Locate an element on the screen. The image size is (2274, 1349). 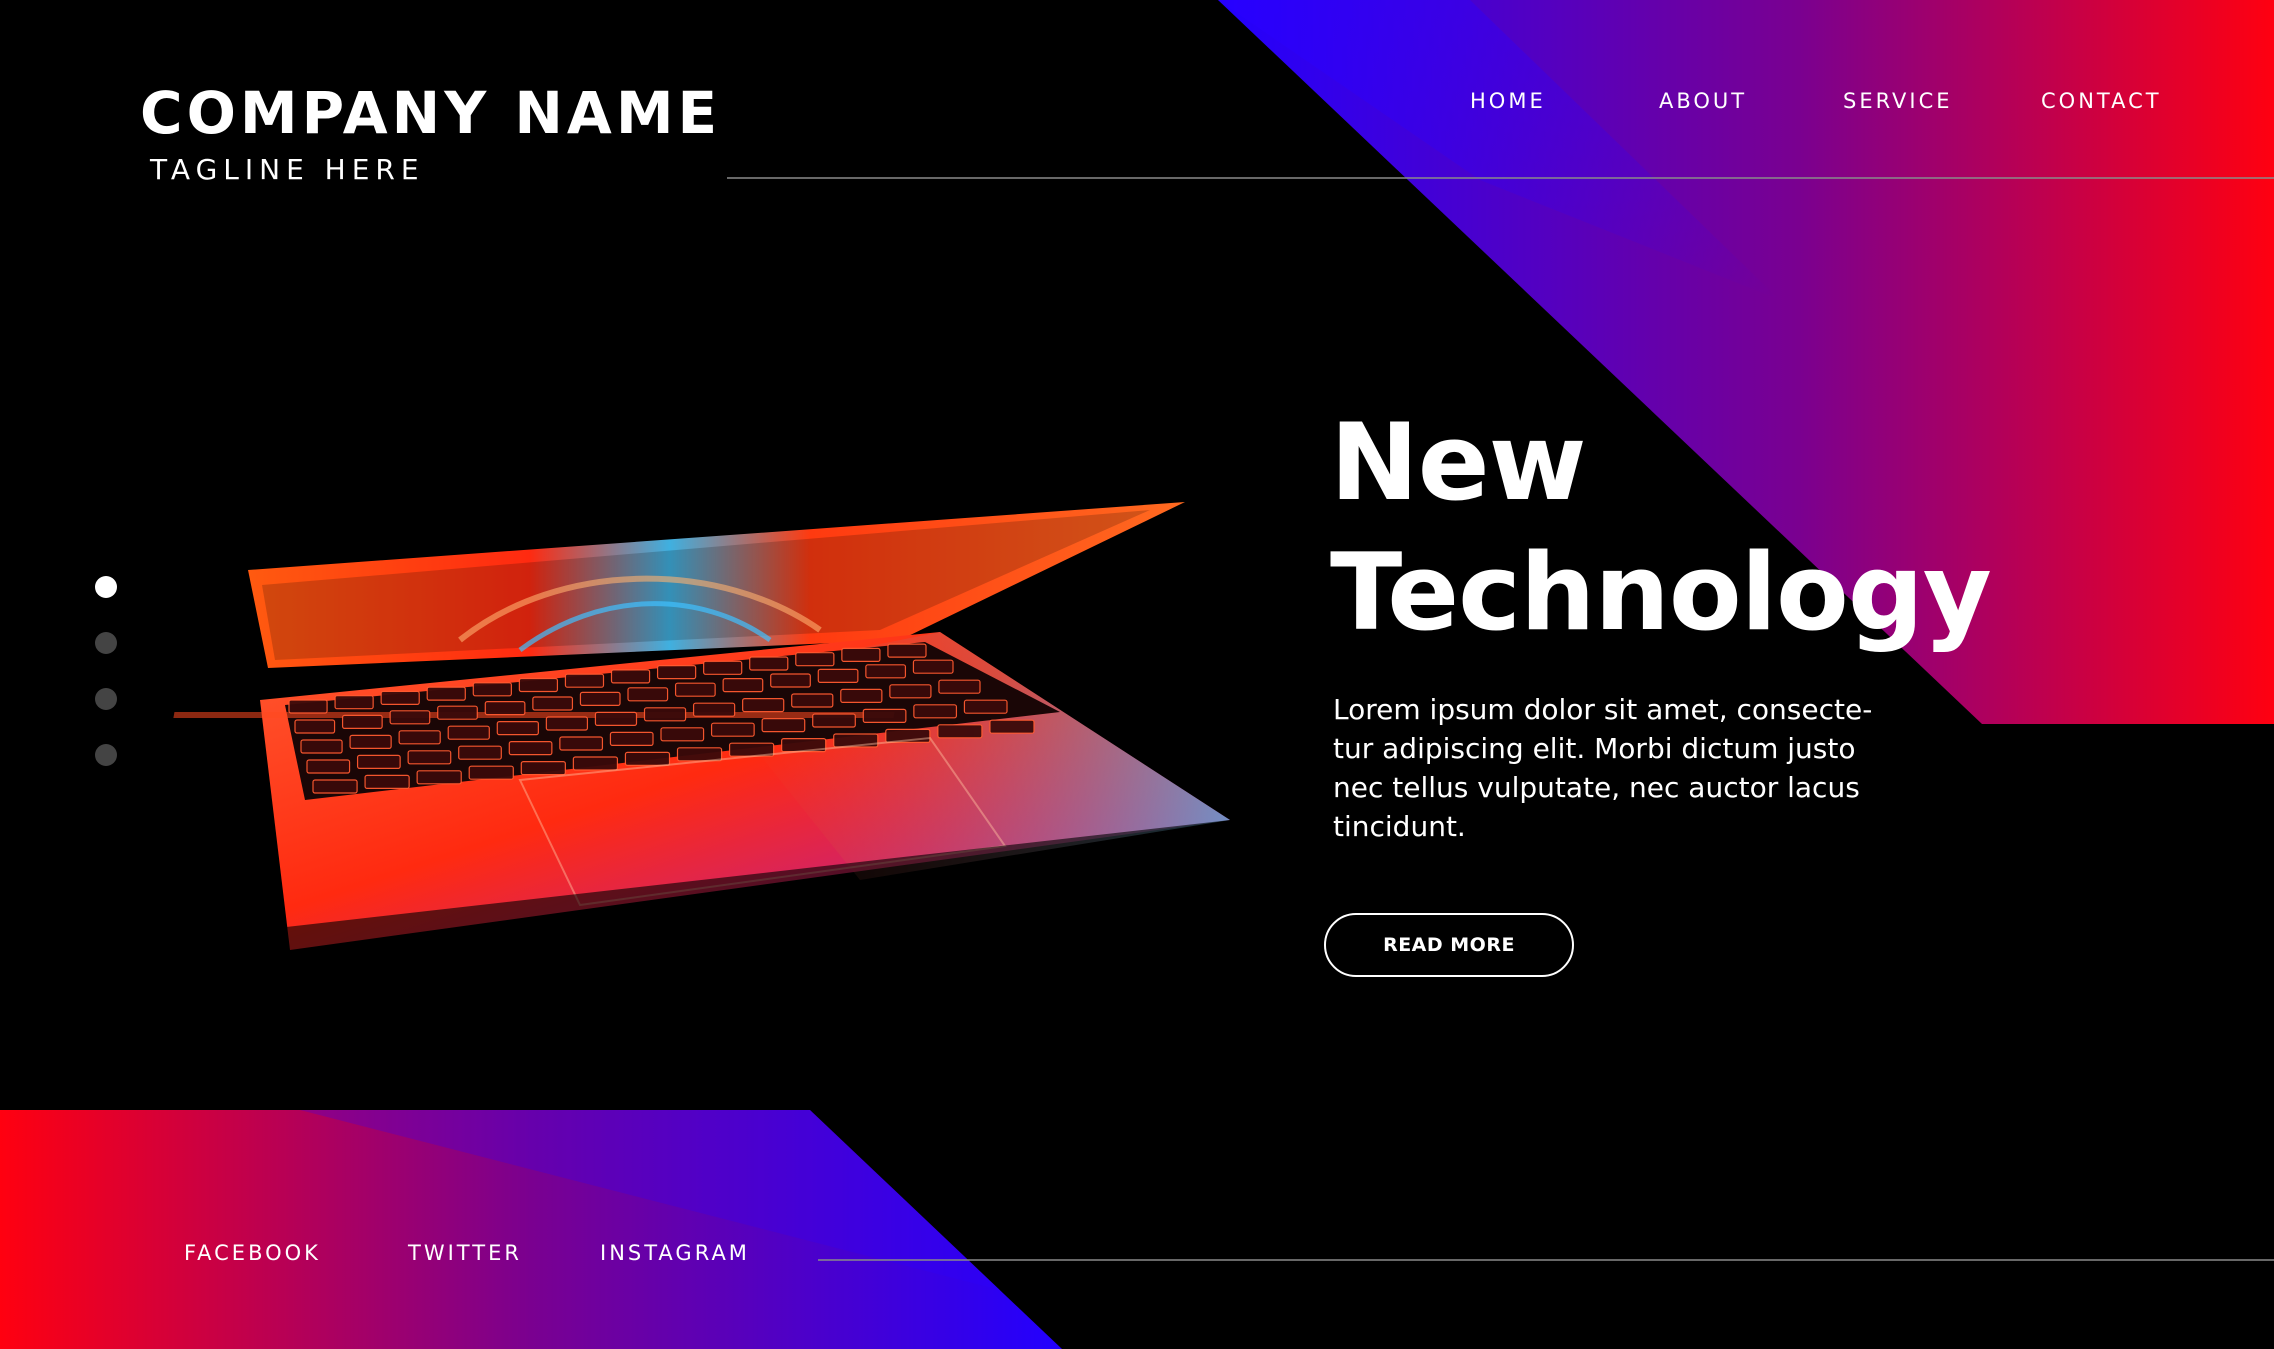
hero-title-line-2: Technology is located at coordinates (1661, 592).